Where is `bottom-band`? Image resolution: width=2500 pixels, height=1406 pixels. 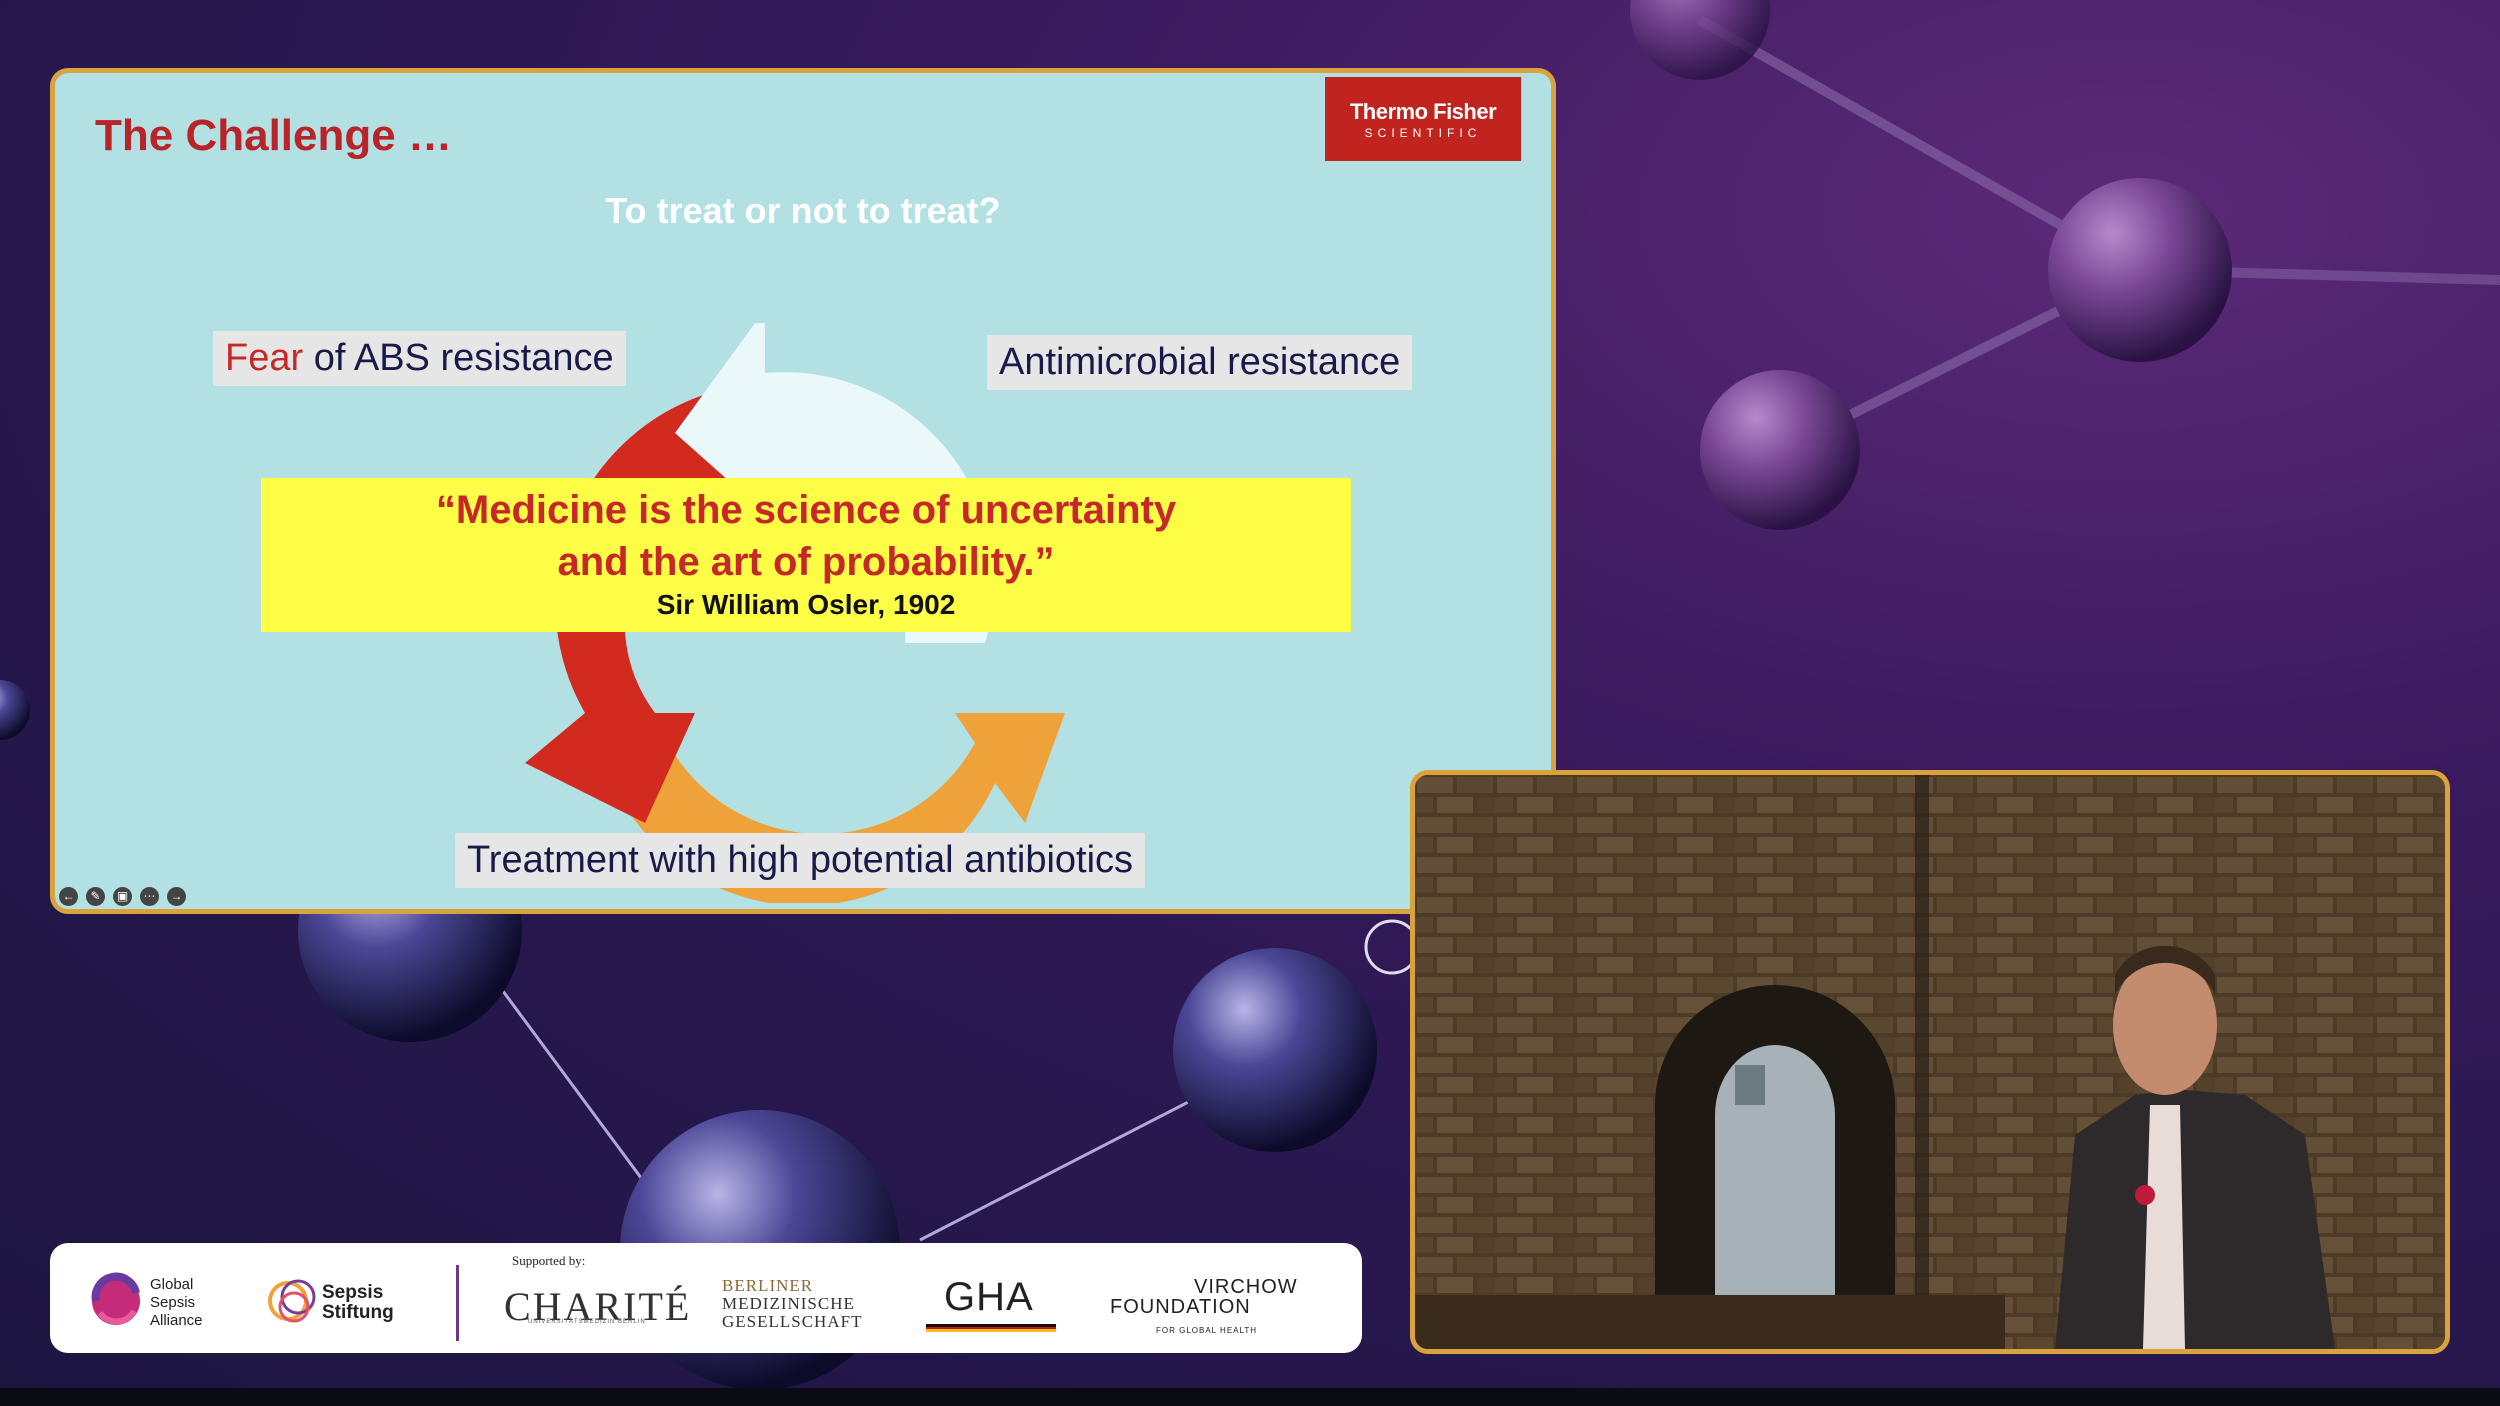 bottom-band is located at coordinates (1250, 1397).